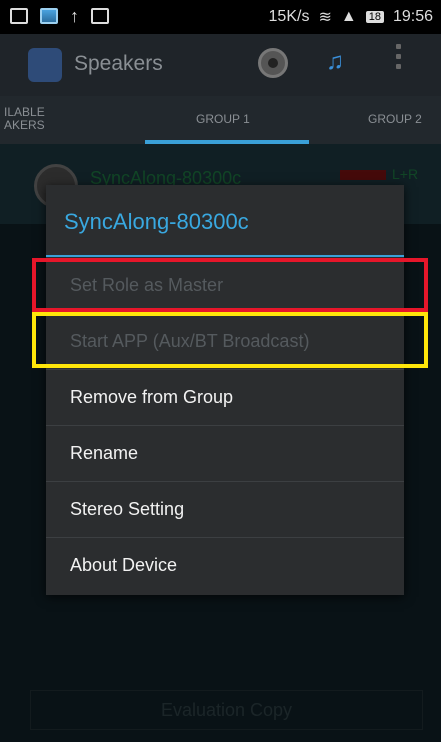  What do you see at coordinates (104, 453) in the screenshot?
I see `menu-item-label: Rename` at bounding box center [104, 453].